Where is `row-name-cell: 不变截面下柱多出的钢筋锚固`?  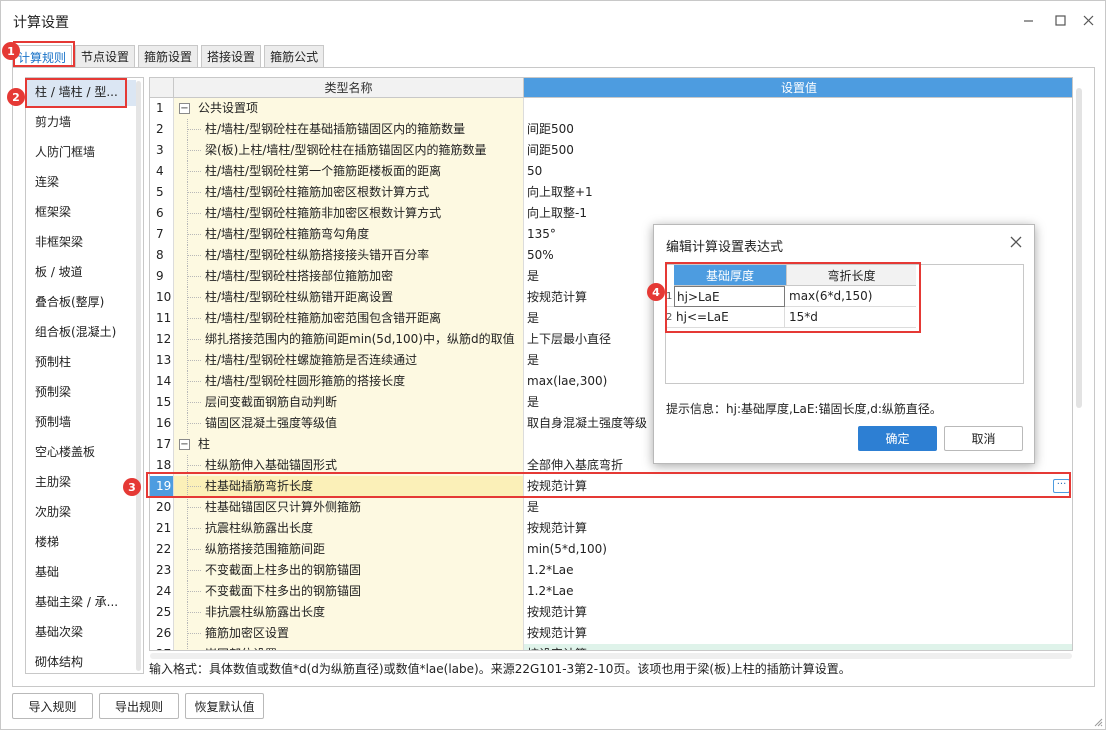
row-name-cell: 不变截面下柱多出的钢筋锚固 is located at coordinates (349, 591).